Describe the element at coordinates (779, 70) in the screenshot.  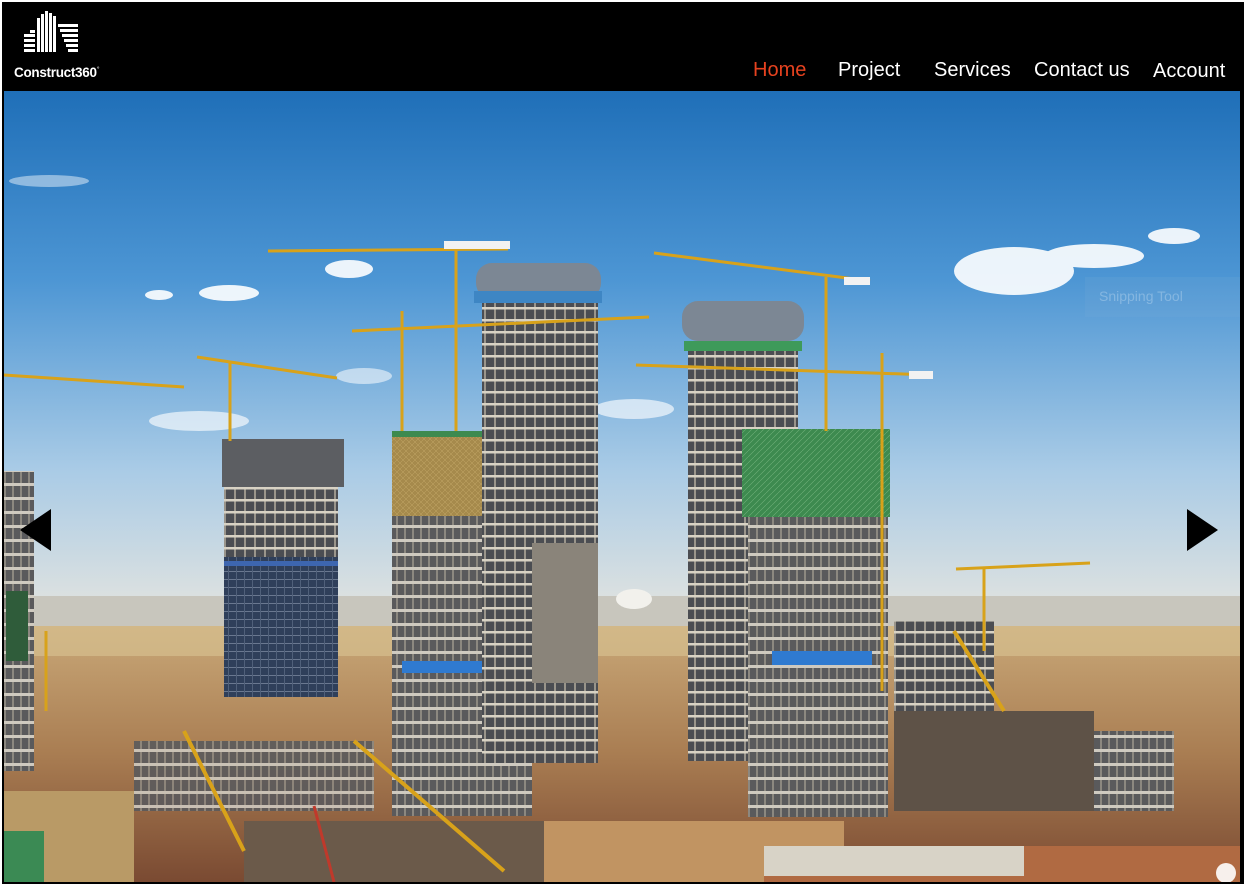
I see `nav-home: Home` at that location.